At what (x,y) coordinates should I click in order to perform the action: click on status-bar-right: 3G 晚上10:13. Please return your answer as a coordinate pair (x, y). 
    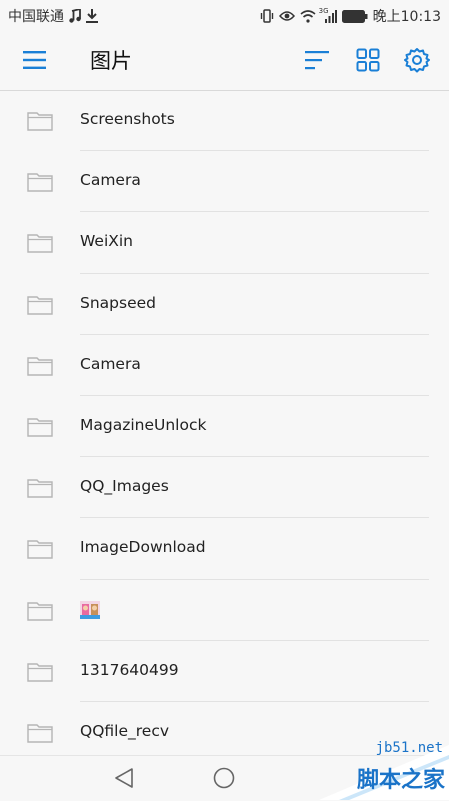
    Looking at the image, I should click on (350, 16).